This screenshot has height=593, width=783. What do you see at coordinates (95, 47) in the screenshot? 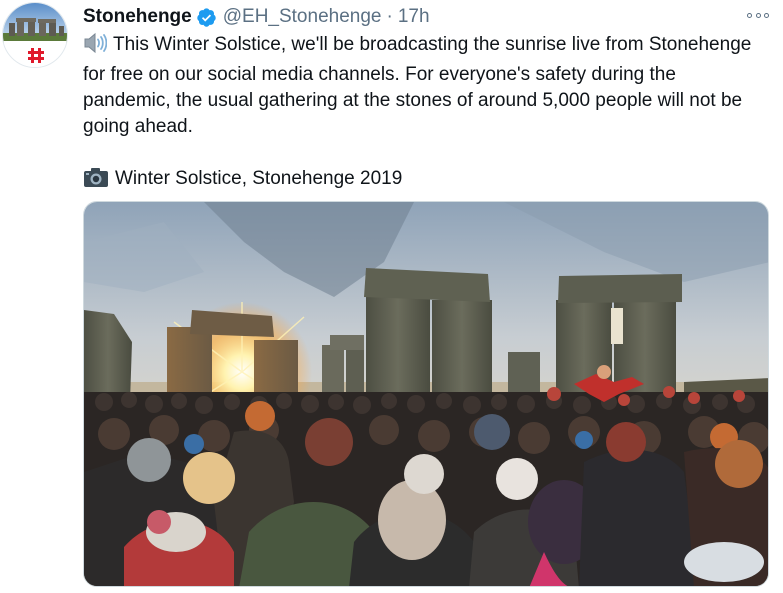
I see `speaker-high-volume-icon` at bounding box center [95, 47].